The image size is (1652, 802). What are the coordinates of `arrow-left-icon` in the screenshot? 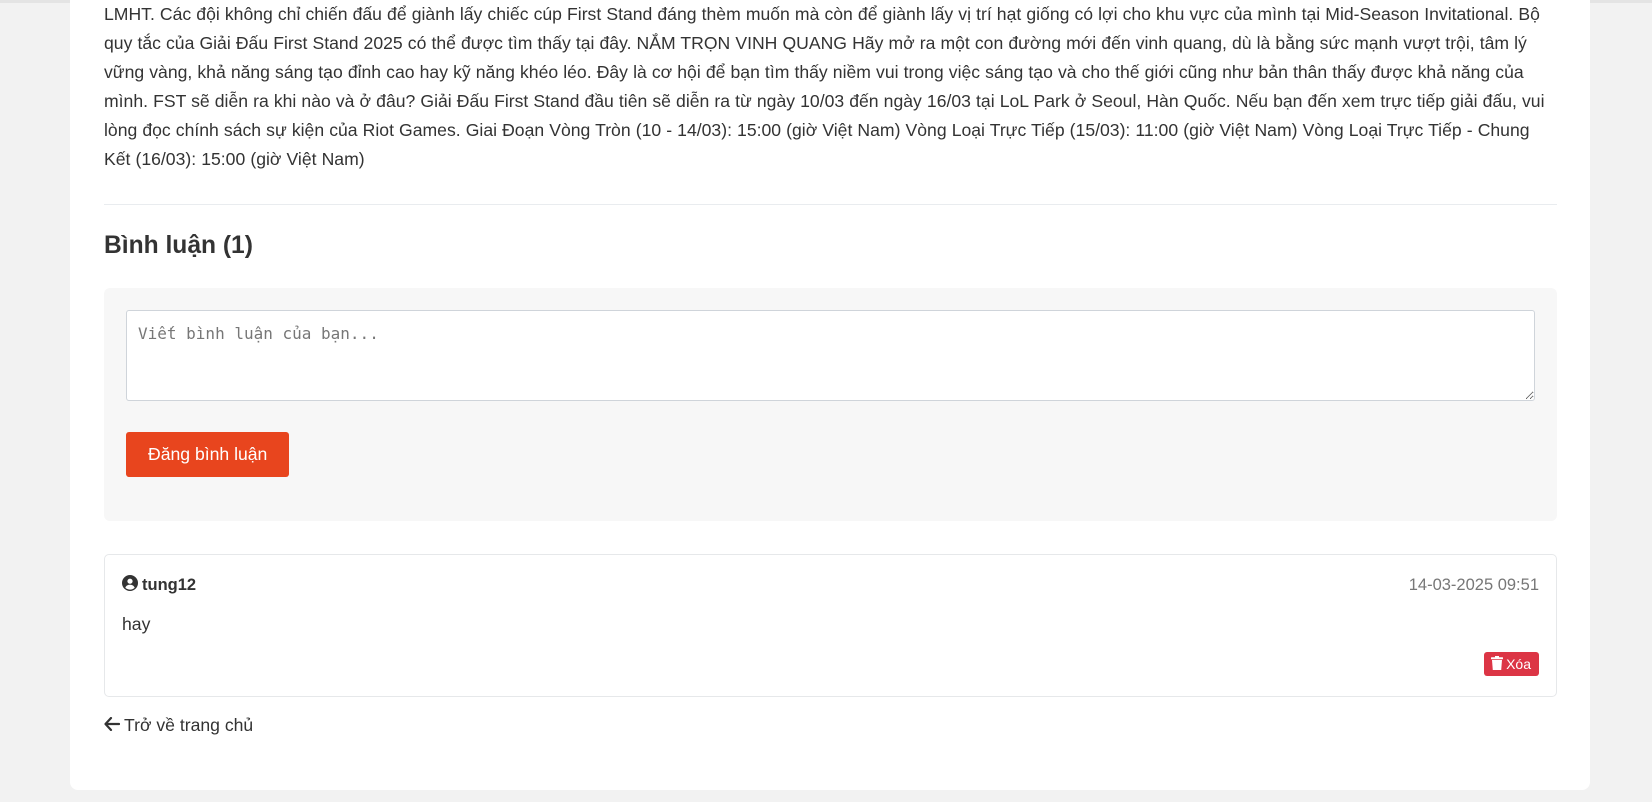 It's located at (114, 725).